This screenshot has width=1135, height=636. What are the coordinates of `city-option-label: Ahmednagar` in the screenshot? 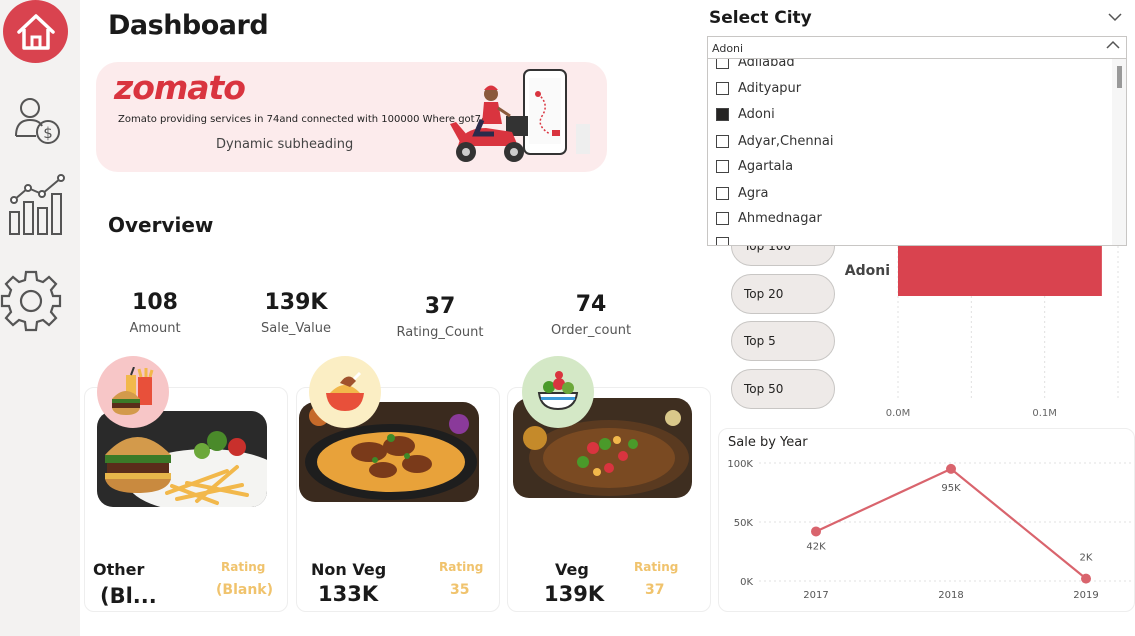 It's located at (780, 218).